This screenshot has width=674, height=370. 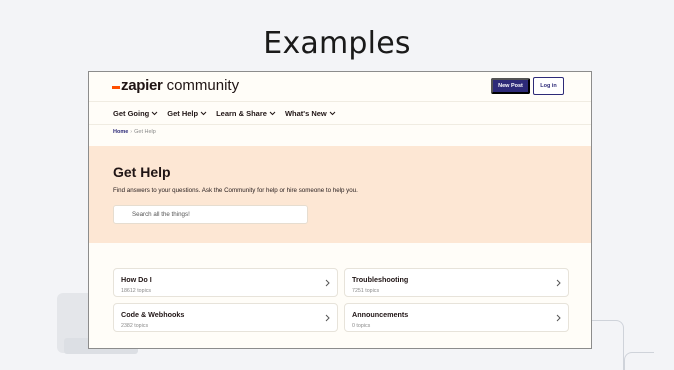 I want to click on nav-item-whats-new: What's New, so click(x=310, y=113).